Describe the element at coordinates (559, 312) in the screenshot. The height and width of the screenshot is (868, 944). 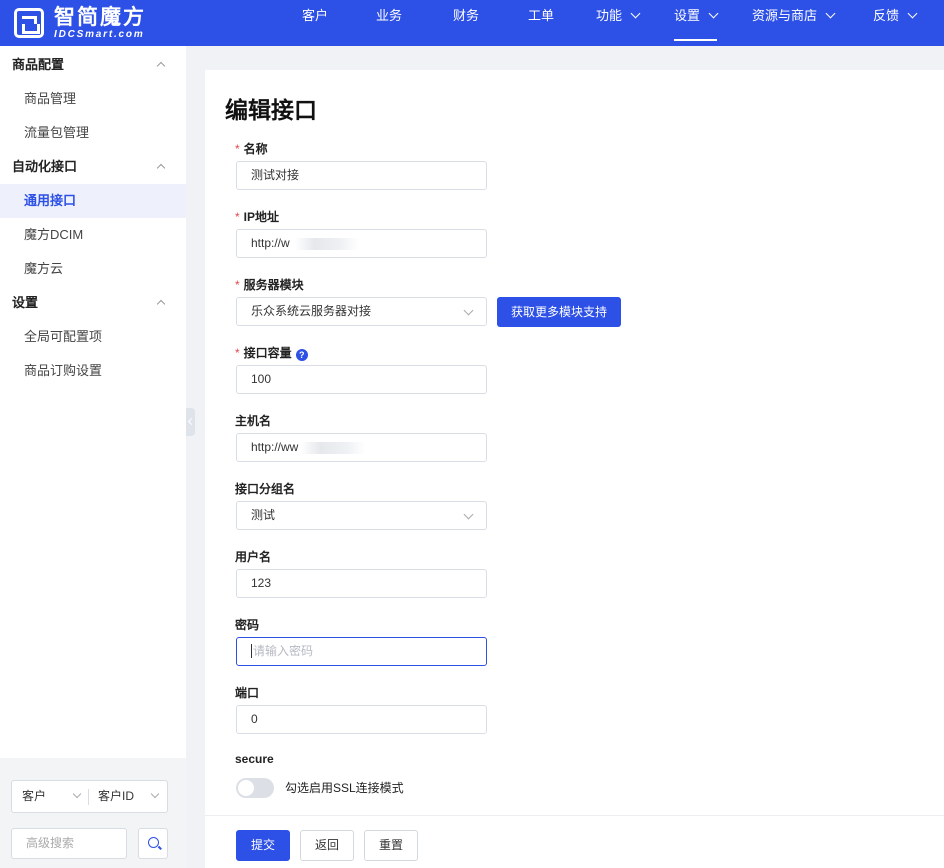
I see `get-more-modules-button: 获取更多模块支持` at that location.